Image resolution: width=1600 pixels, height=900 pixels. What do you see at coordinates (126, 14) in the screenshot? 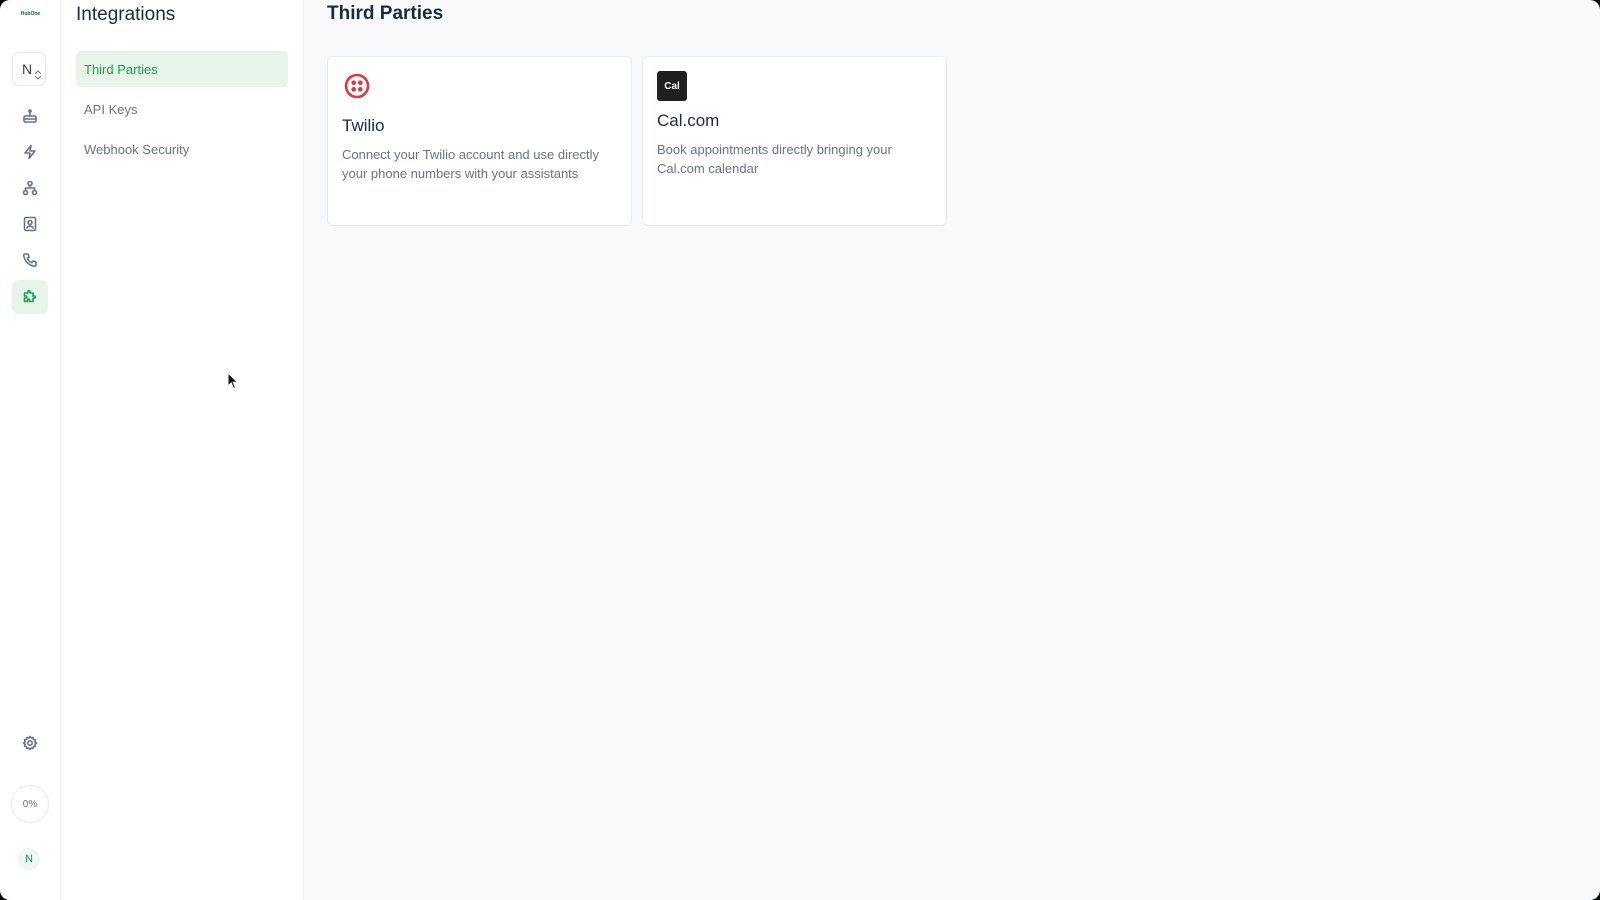
I see `sidebar-title: Integrations` at bounding box center [126, 14].